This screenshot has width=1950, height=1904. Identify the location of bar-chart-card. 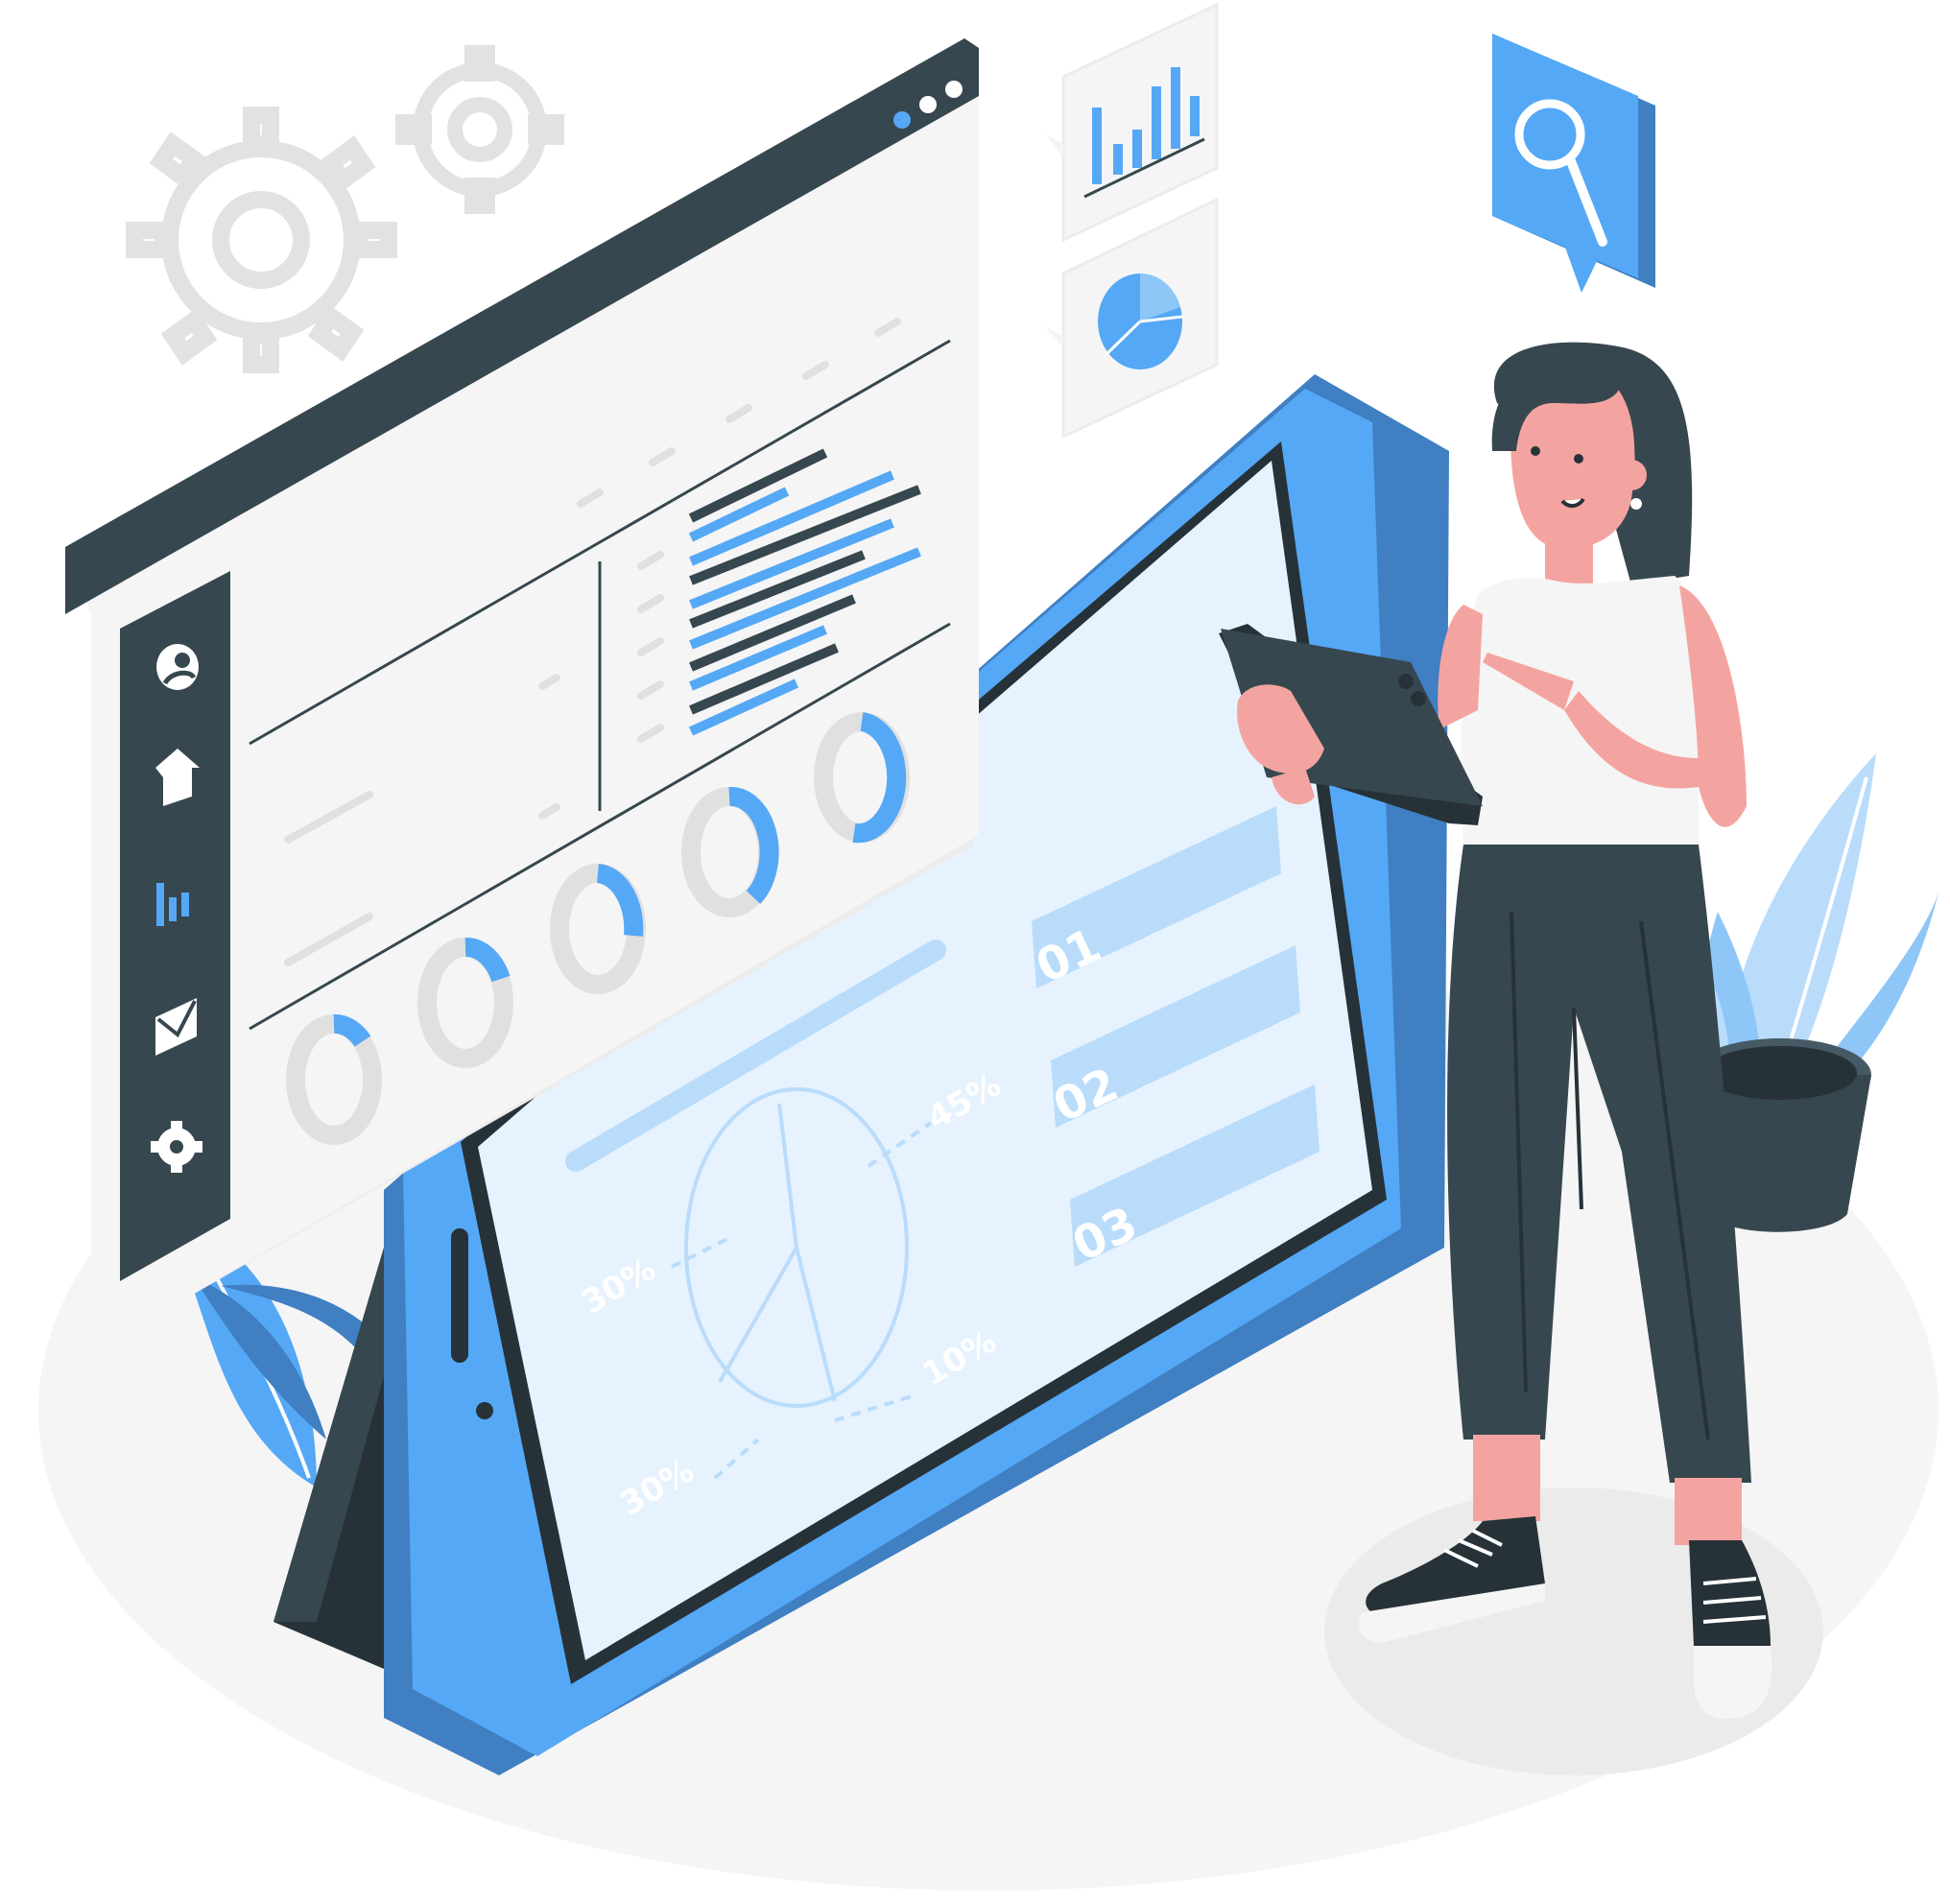
(1132, 123).